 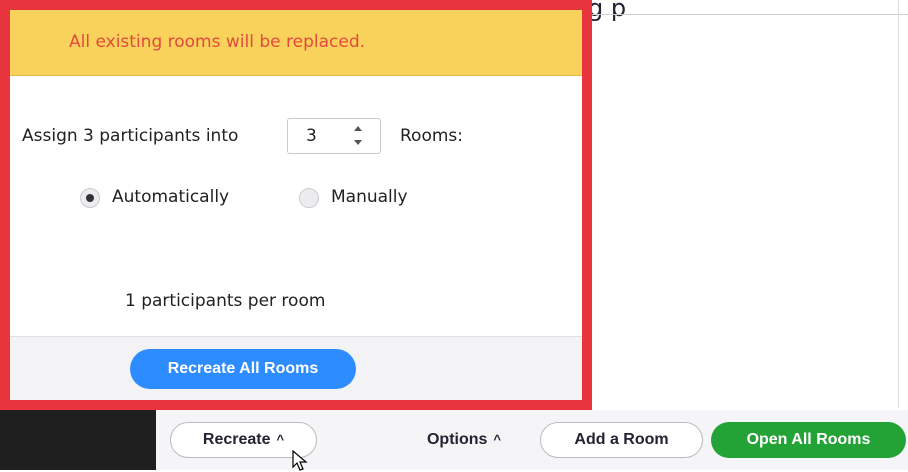 I want to click on top-divider, so click(x=748, y=14).